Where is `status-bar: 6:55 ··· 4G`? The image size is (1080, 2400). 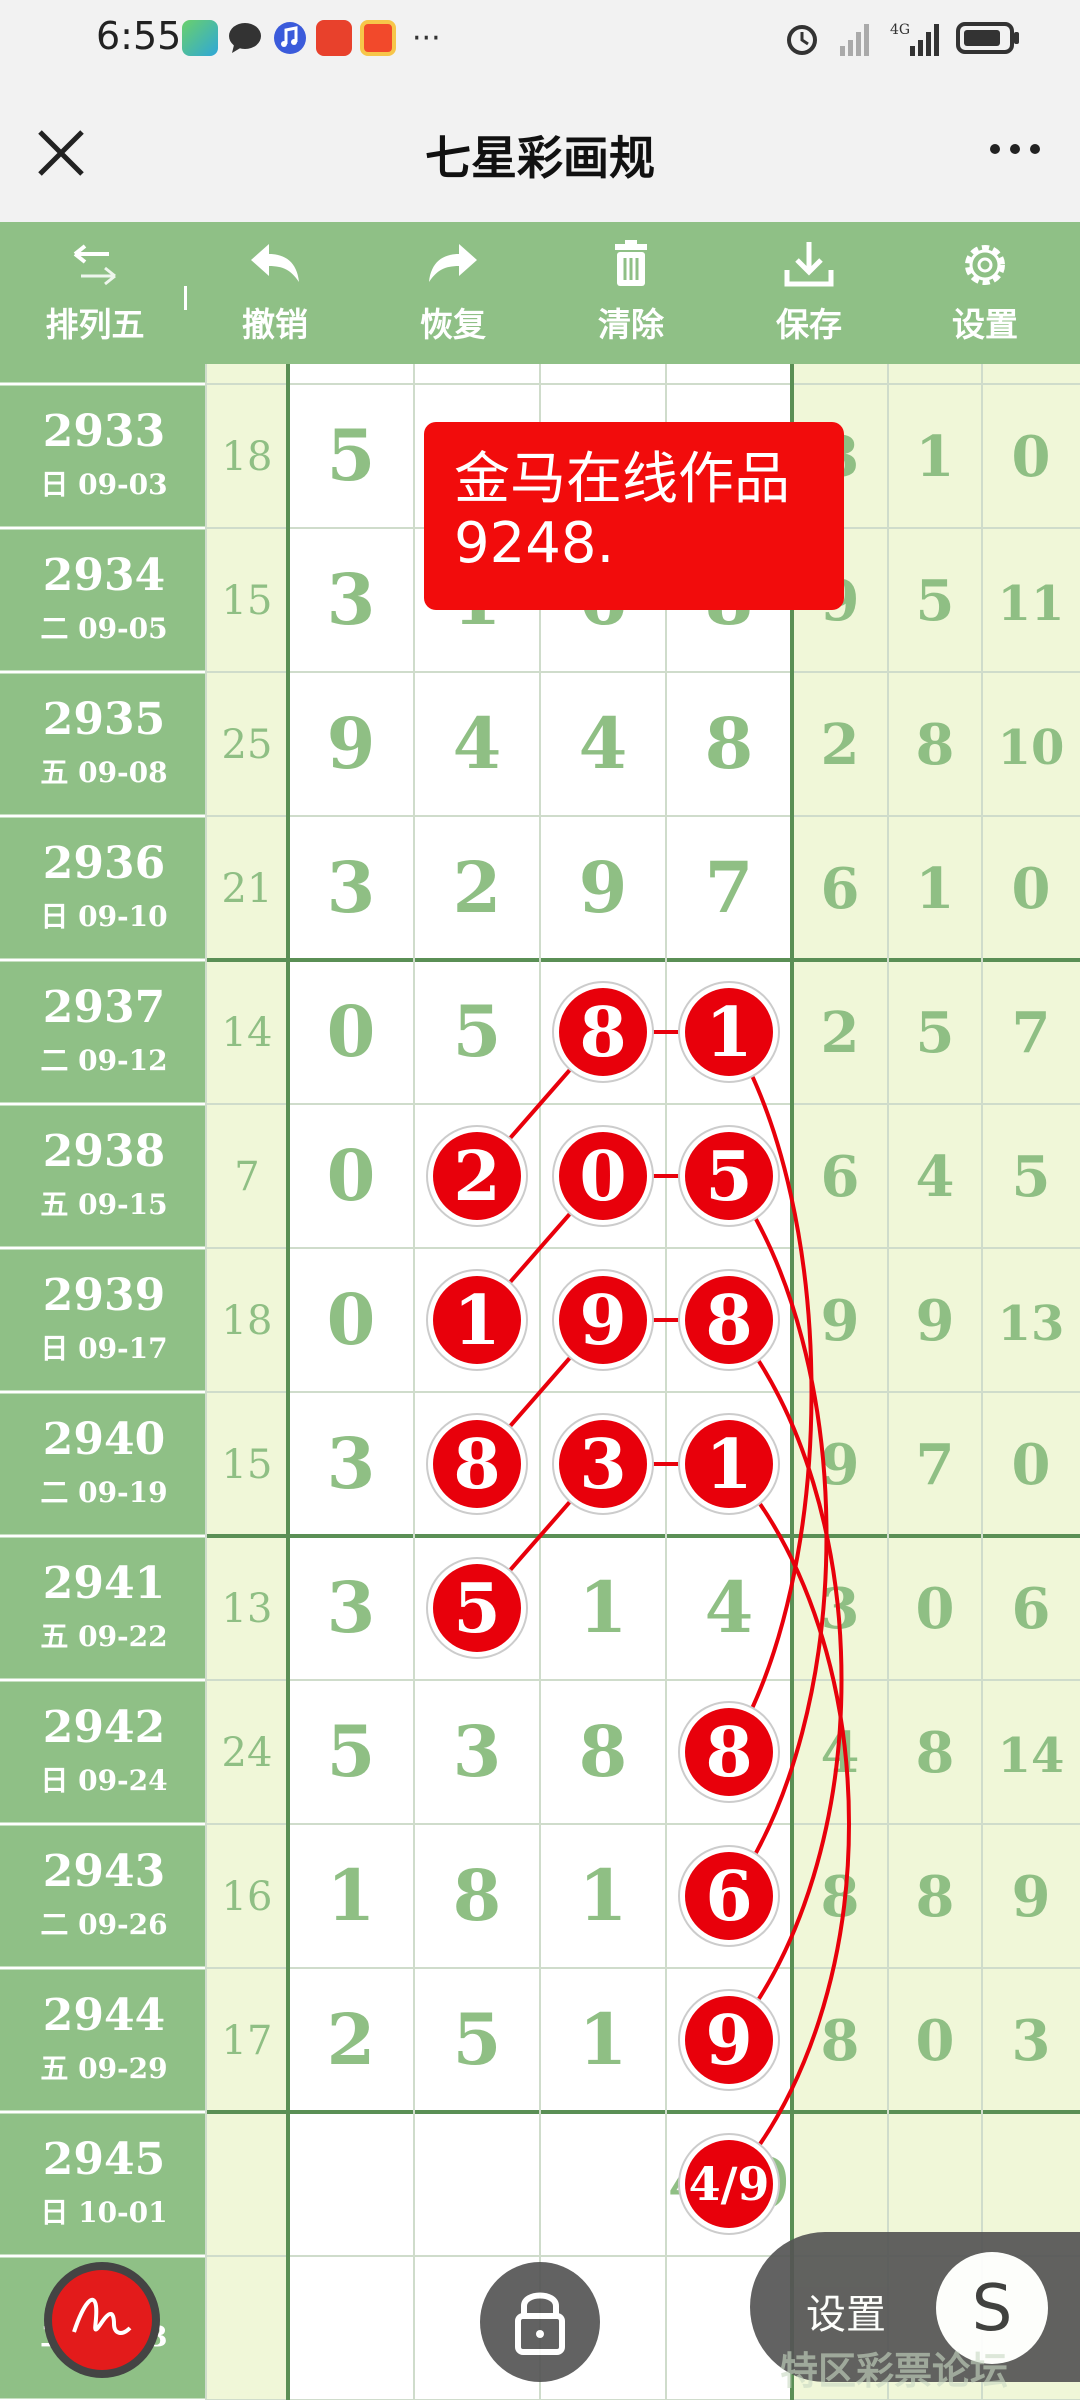 status-bar: 6:55 ··· 4G is located at coordinates (540, 39).